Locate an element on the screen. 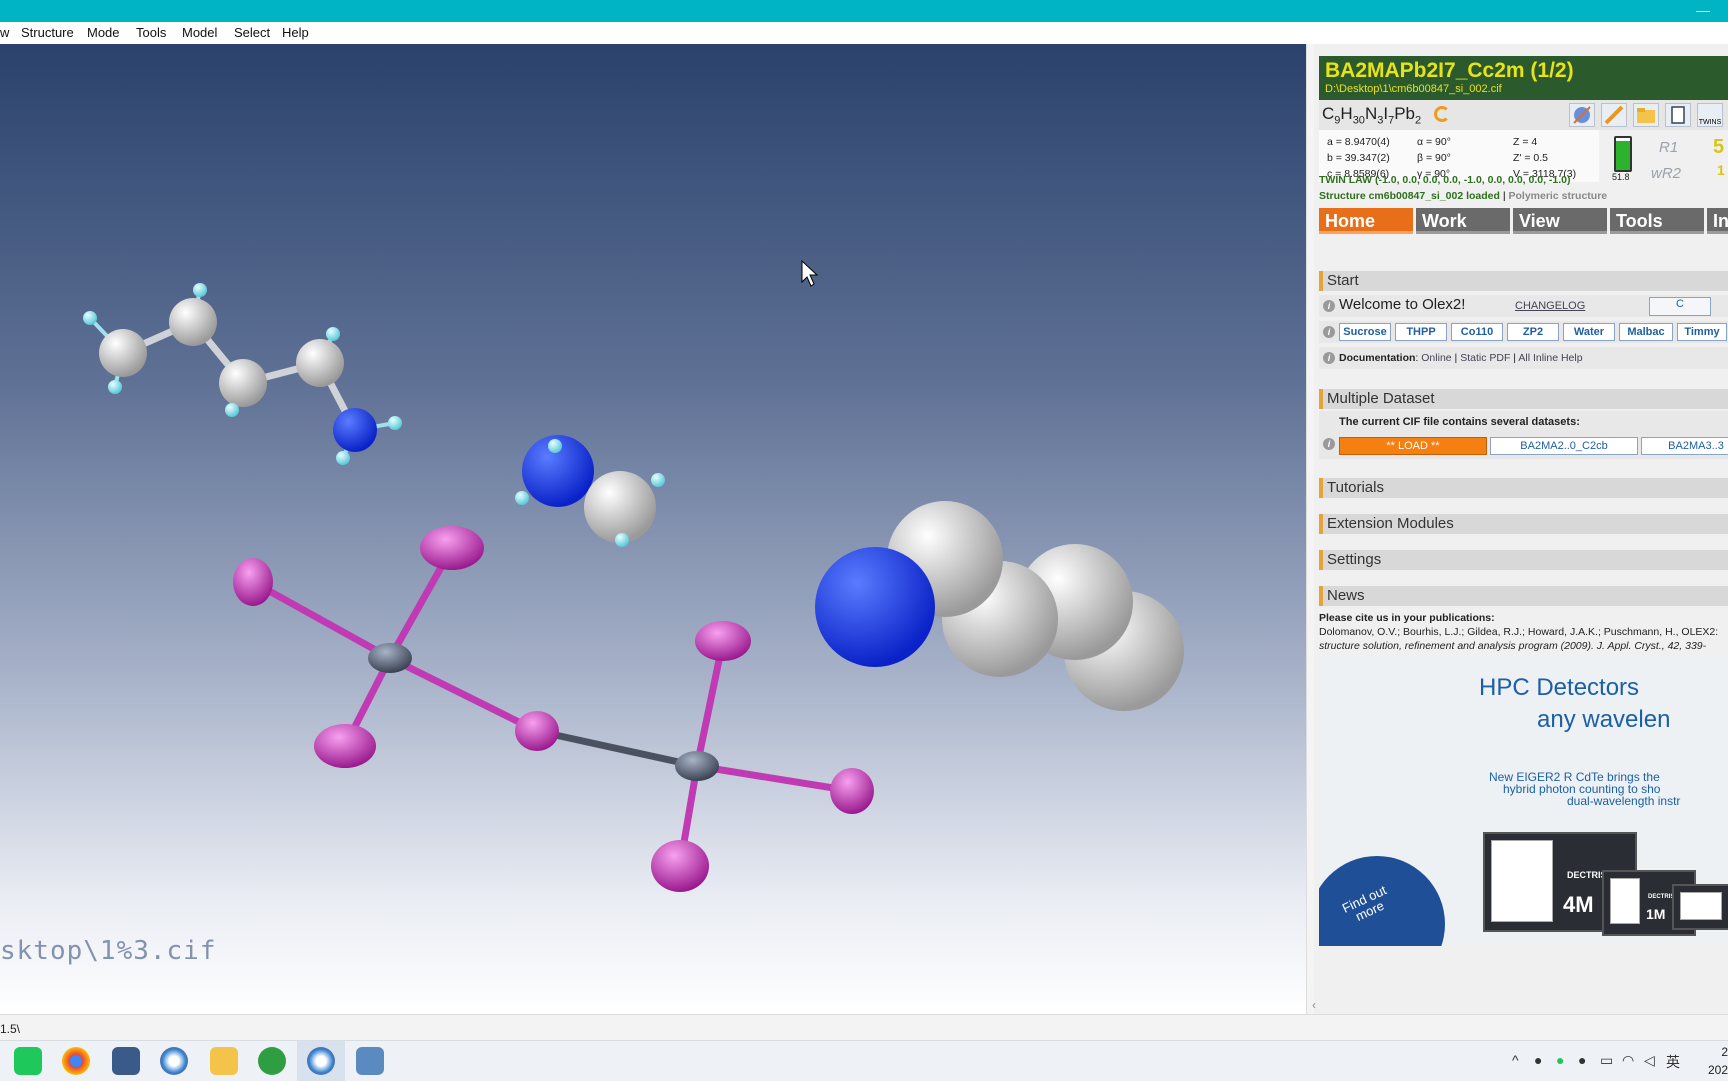 The width and height of the screenshot is (1728, 1081). formula-bar: C9H30N3I7Pb2 TWINS is located at coordinates (1523, 115).